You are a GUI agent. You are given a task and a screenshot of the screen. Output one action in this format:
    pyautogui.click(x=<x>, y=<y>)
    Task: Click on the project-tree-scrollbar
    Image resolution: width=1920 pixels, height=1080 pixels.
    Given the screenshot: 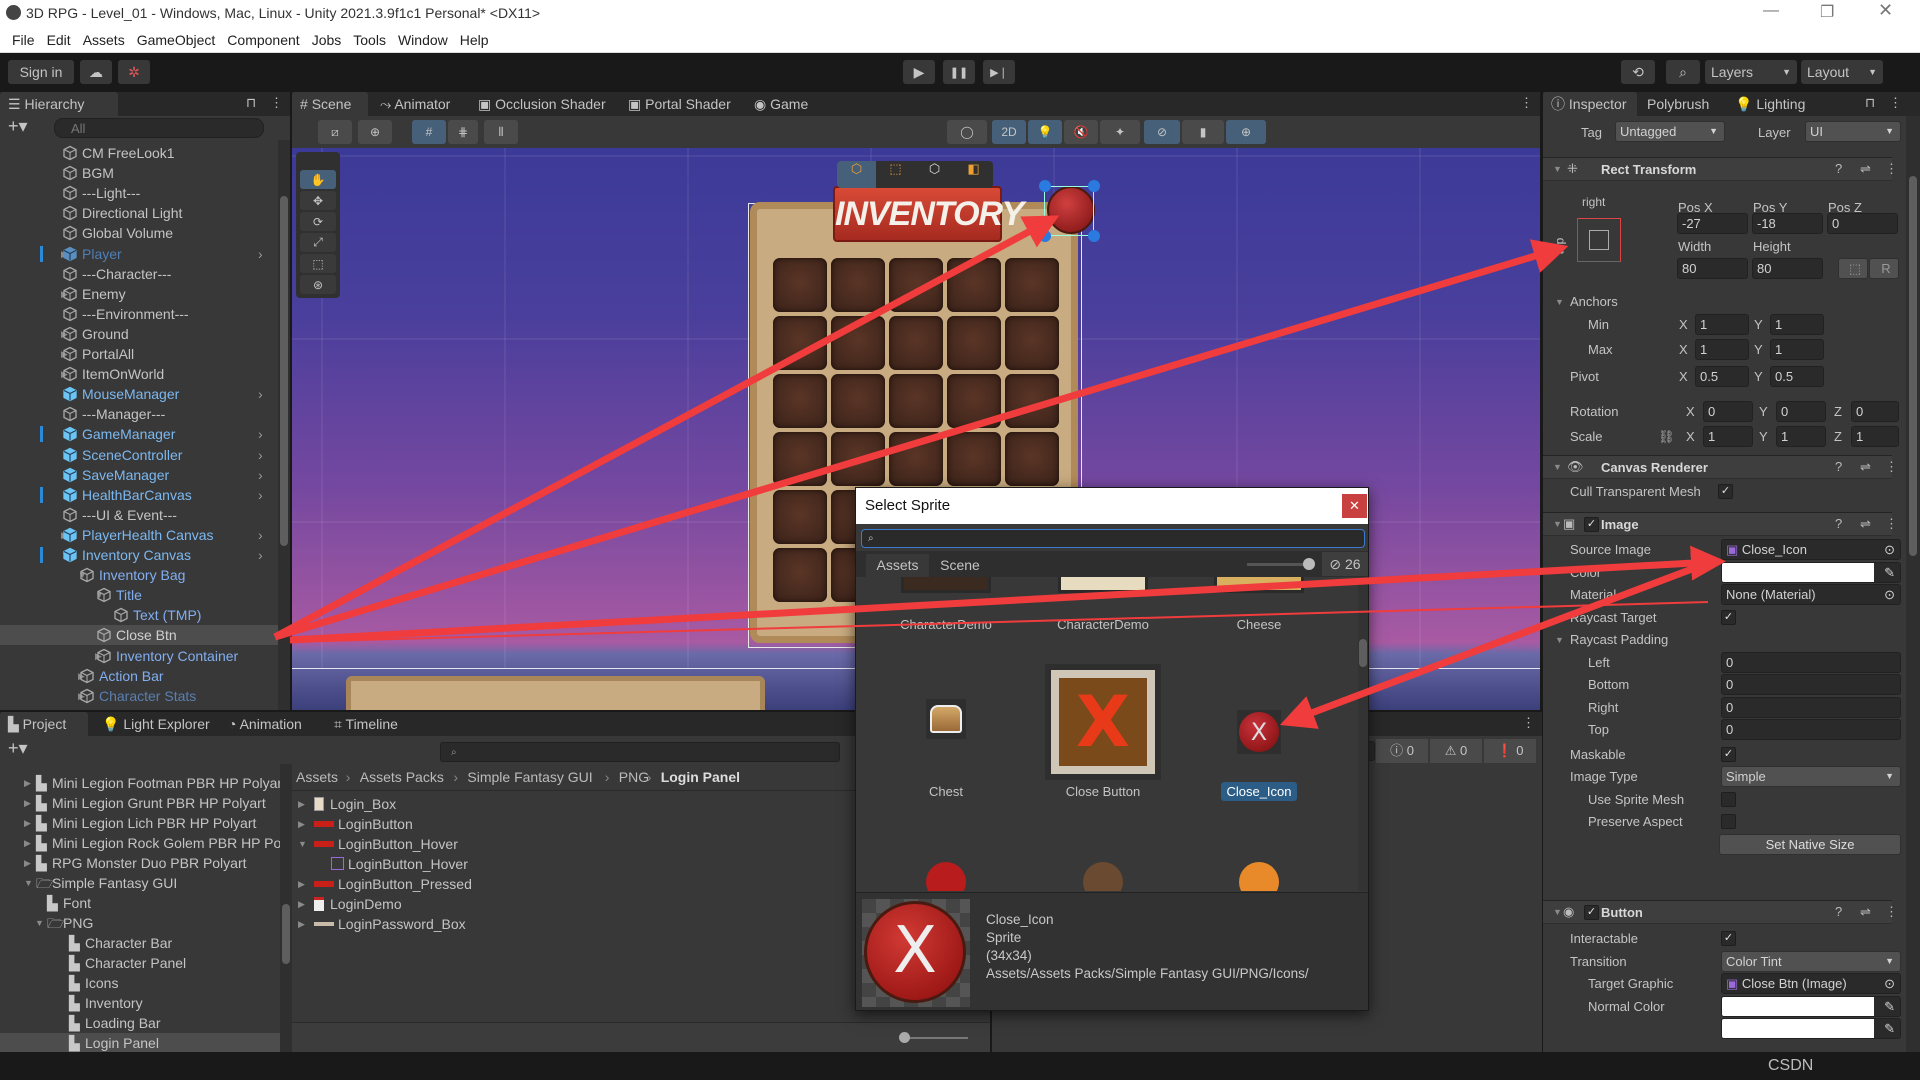 What is the action you would take?
    pyautogui.click(x=286, y=908)
    